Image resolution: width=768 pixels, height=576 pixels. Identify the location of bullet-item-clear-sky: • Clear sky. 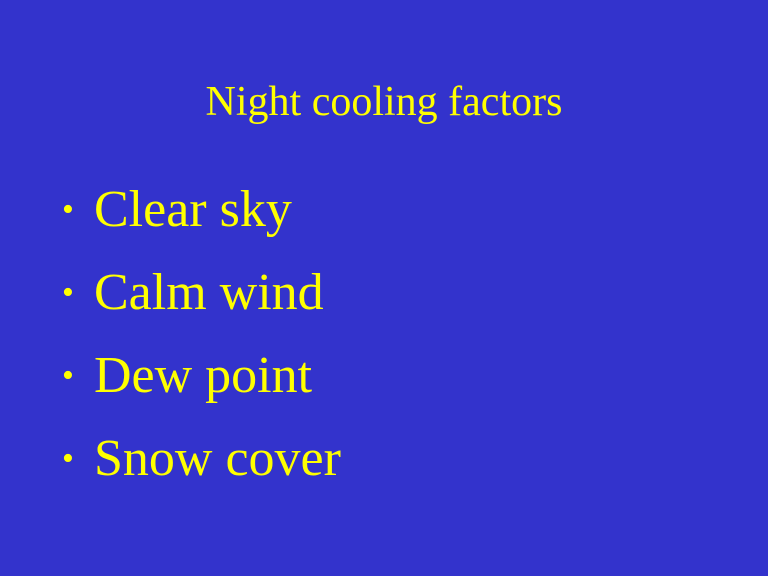
(387, 219).